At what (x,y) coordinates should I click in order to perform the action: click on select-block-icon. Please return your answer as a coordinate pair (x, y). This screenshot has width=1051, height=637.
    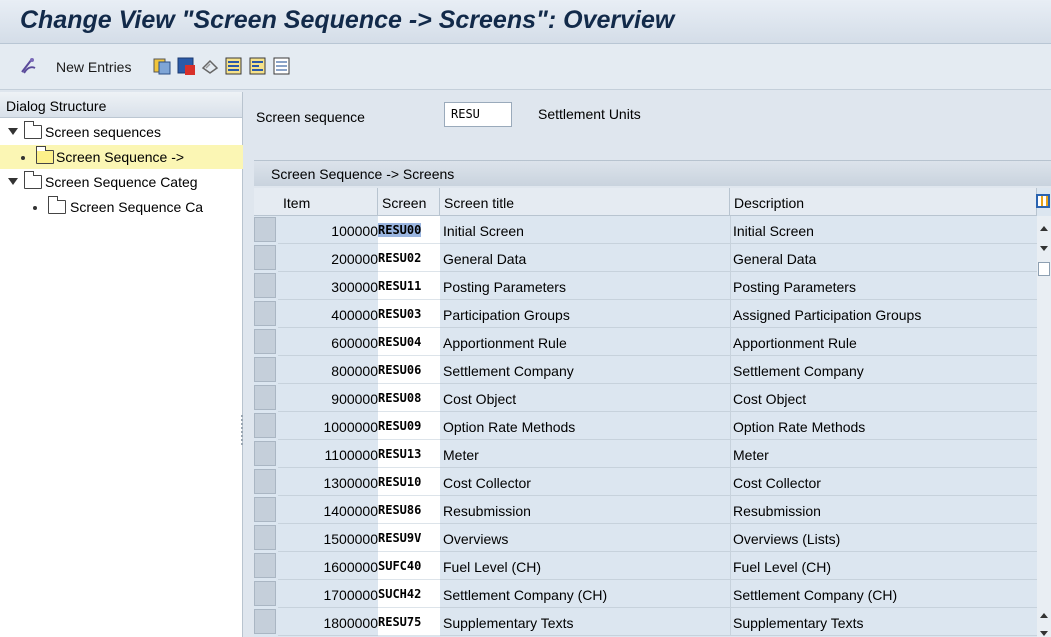
    Looking at the image, I should click on (258, 66).